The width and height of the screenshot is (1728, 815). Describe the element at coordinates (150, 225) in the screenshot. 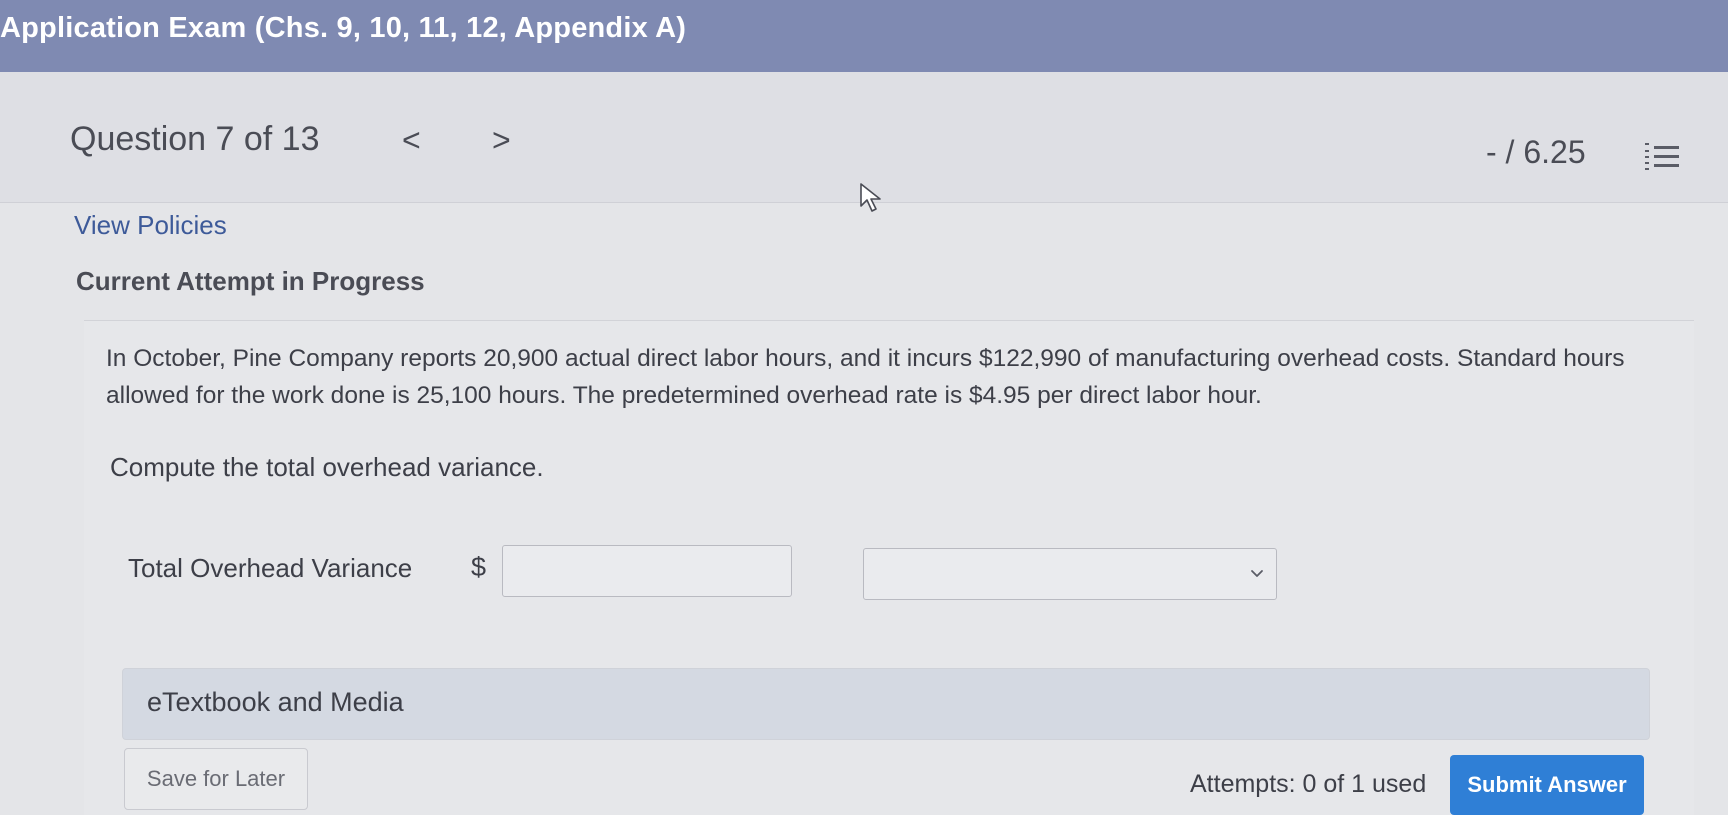

I see `view-policies-link: View Policies` at that location.